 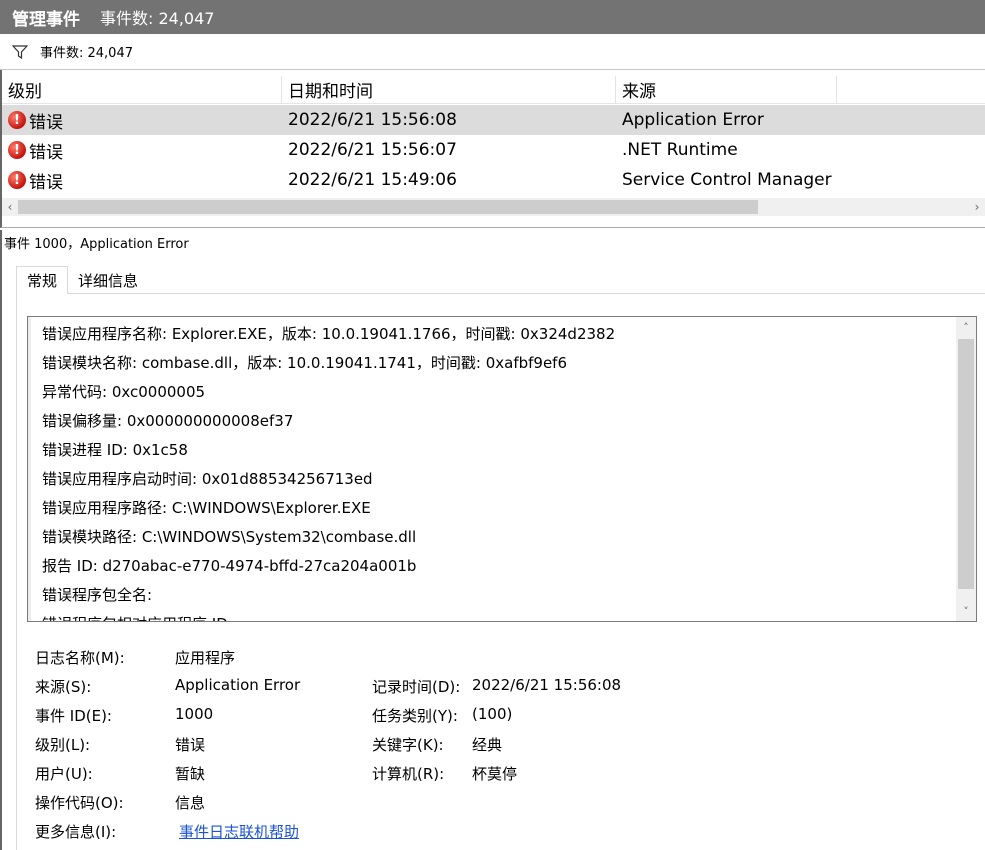 I want to click on level-value: 错误, so click(x=190, y=745).